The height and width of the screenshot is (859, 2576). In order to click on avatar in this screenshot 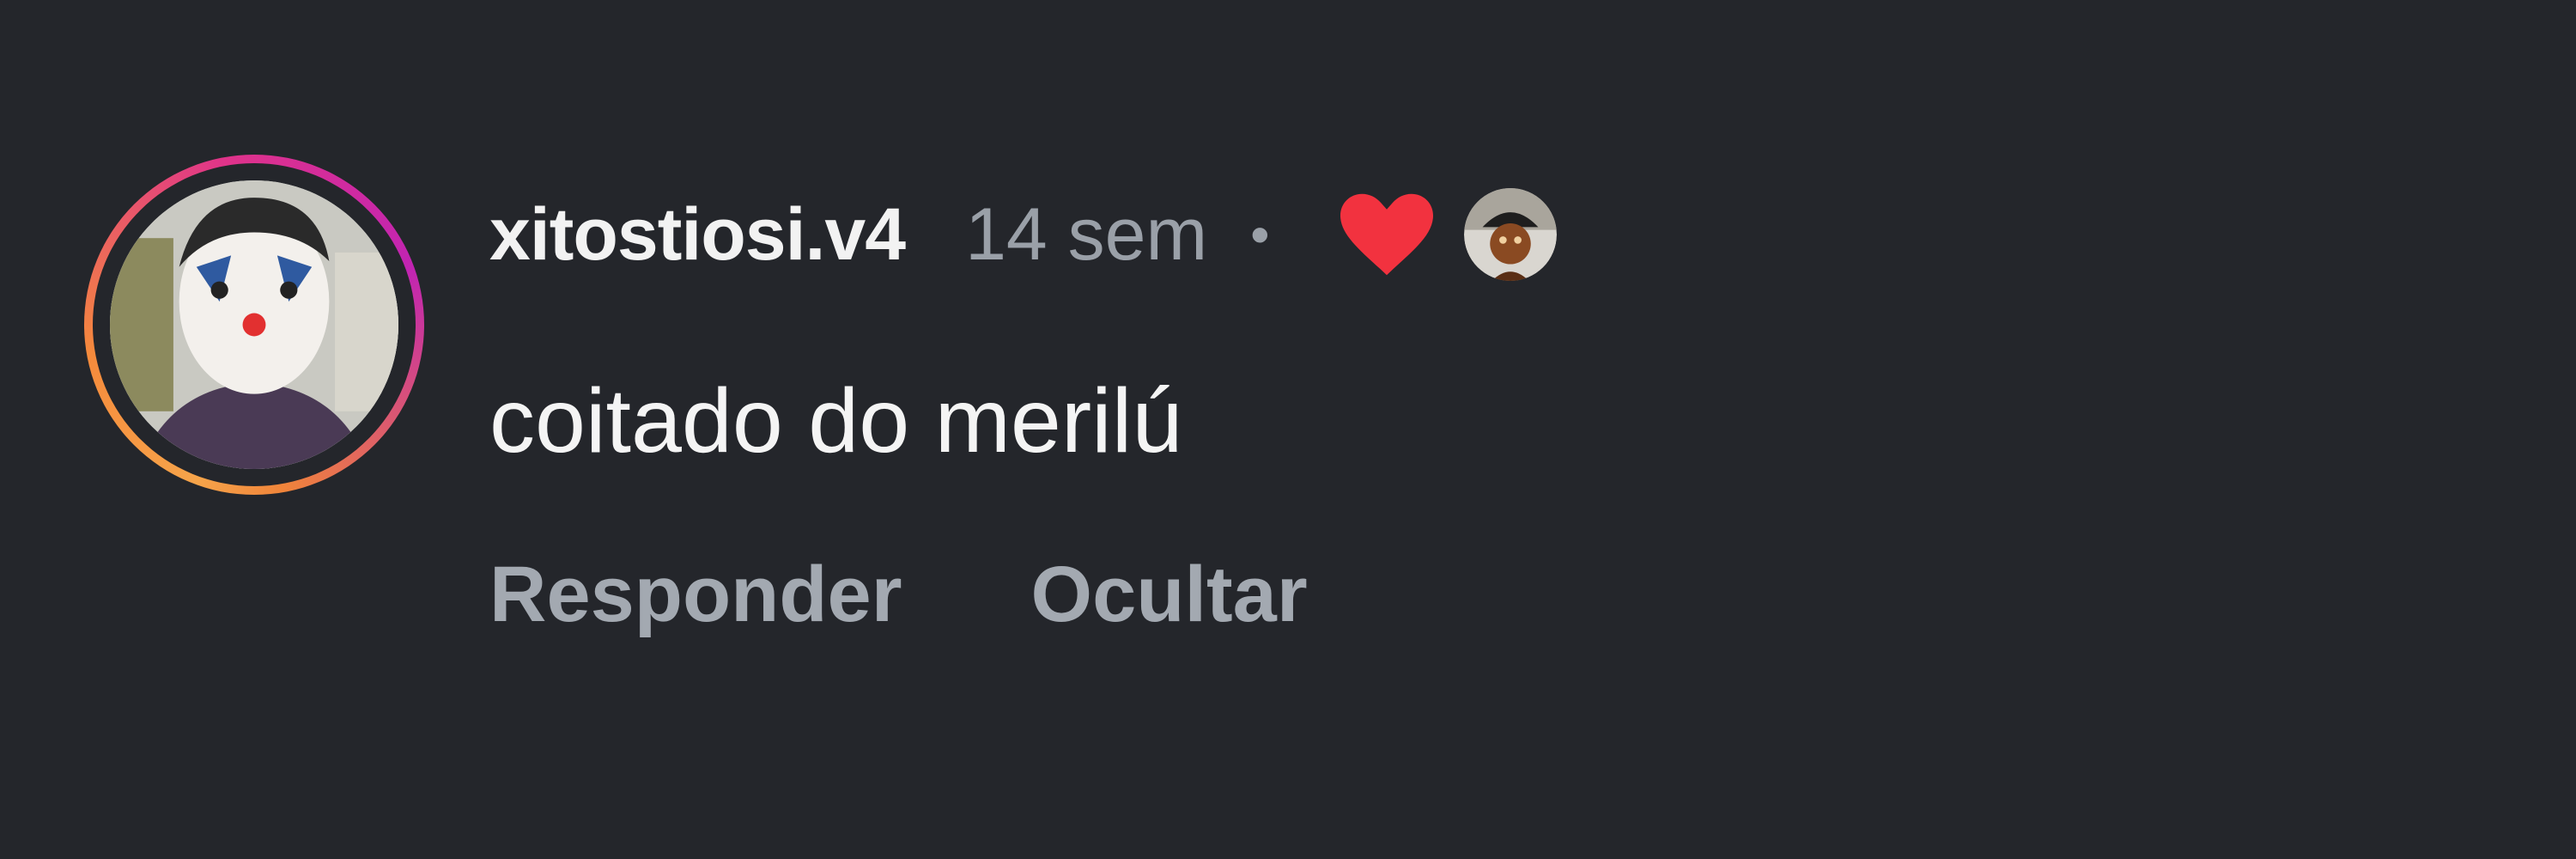, I will do `click(254, 325)`.